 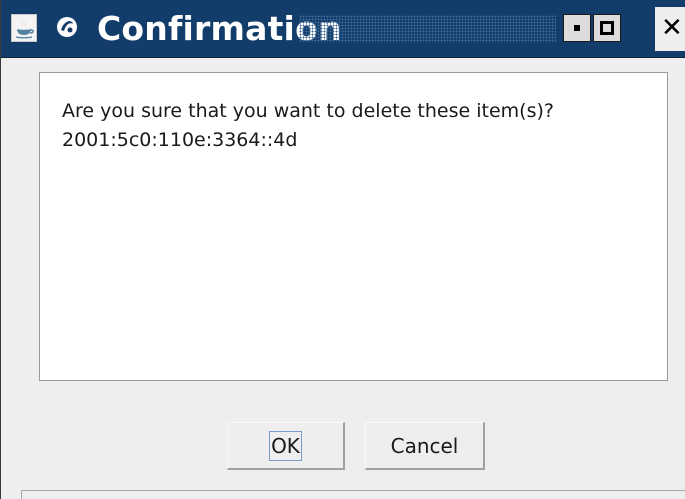 What do you see at coordinates (180, 140) in the screenshot?
I see `message-item-address: 2001:5c0:110e:3364::4d` at bounding box center [180, 140].